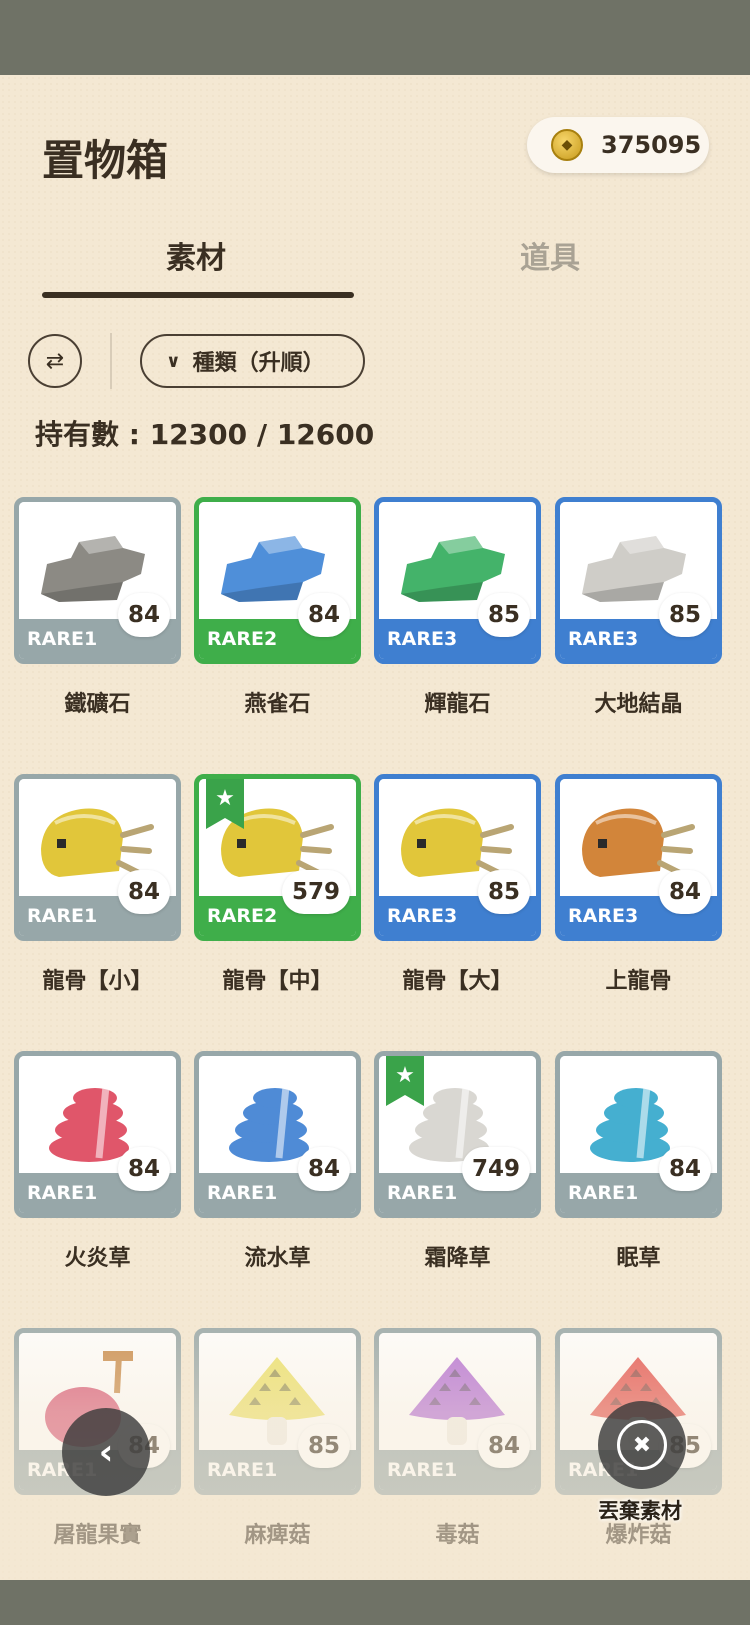  I want to click on material-item: RARE1 84 鐵礦石, so click(97, 607).